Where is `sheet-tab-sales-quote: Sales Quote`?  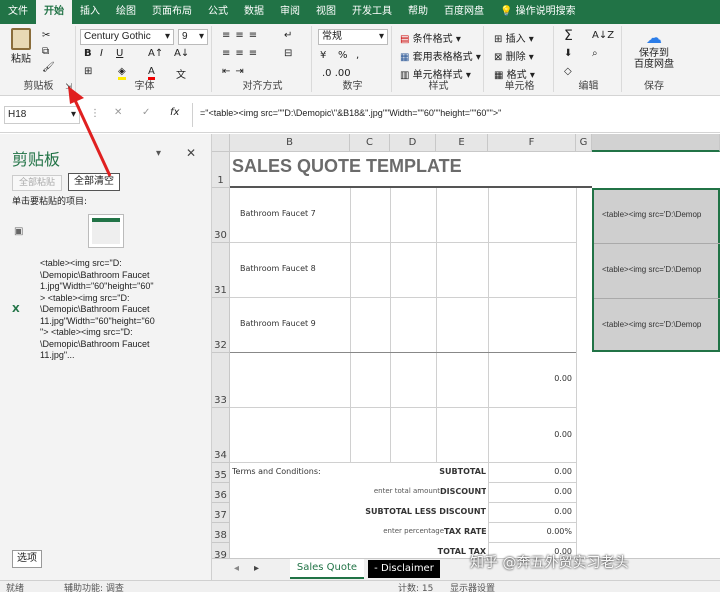 sheet-tab-sales-quote: Sales Quote is located at coordinates (327, 569).